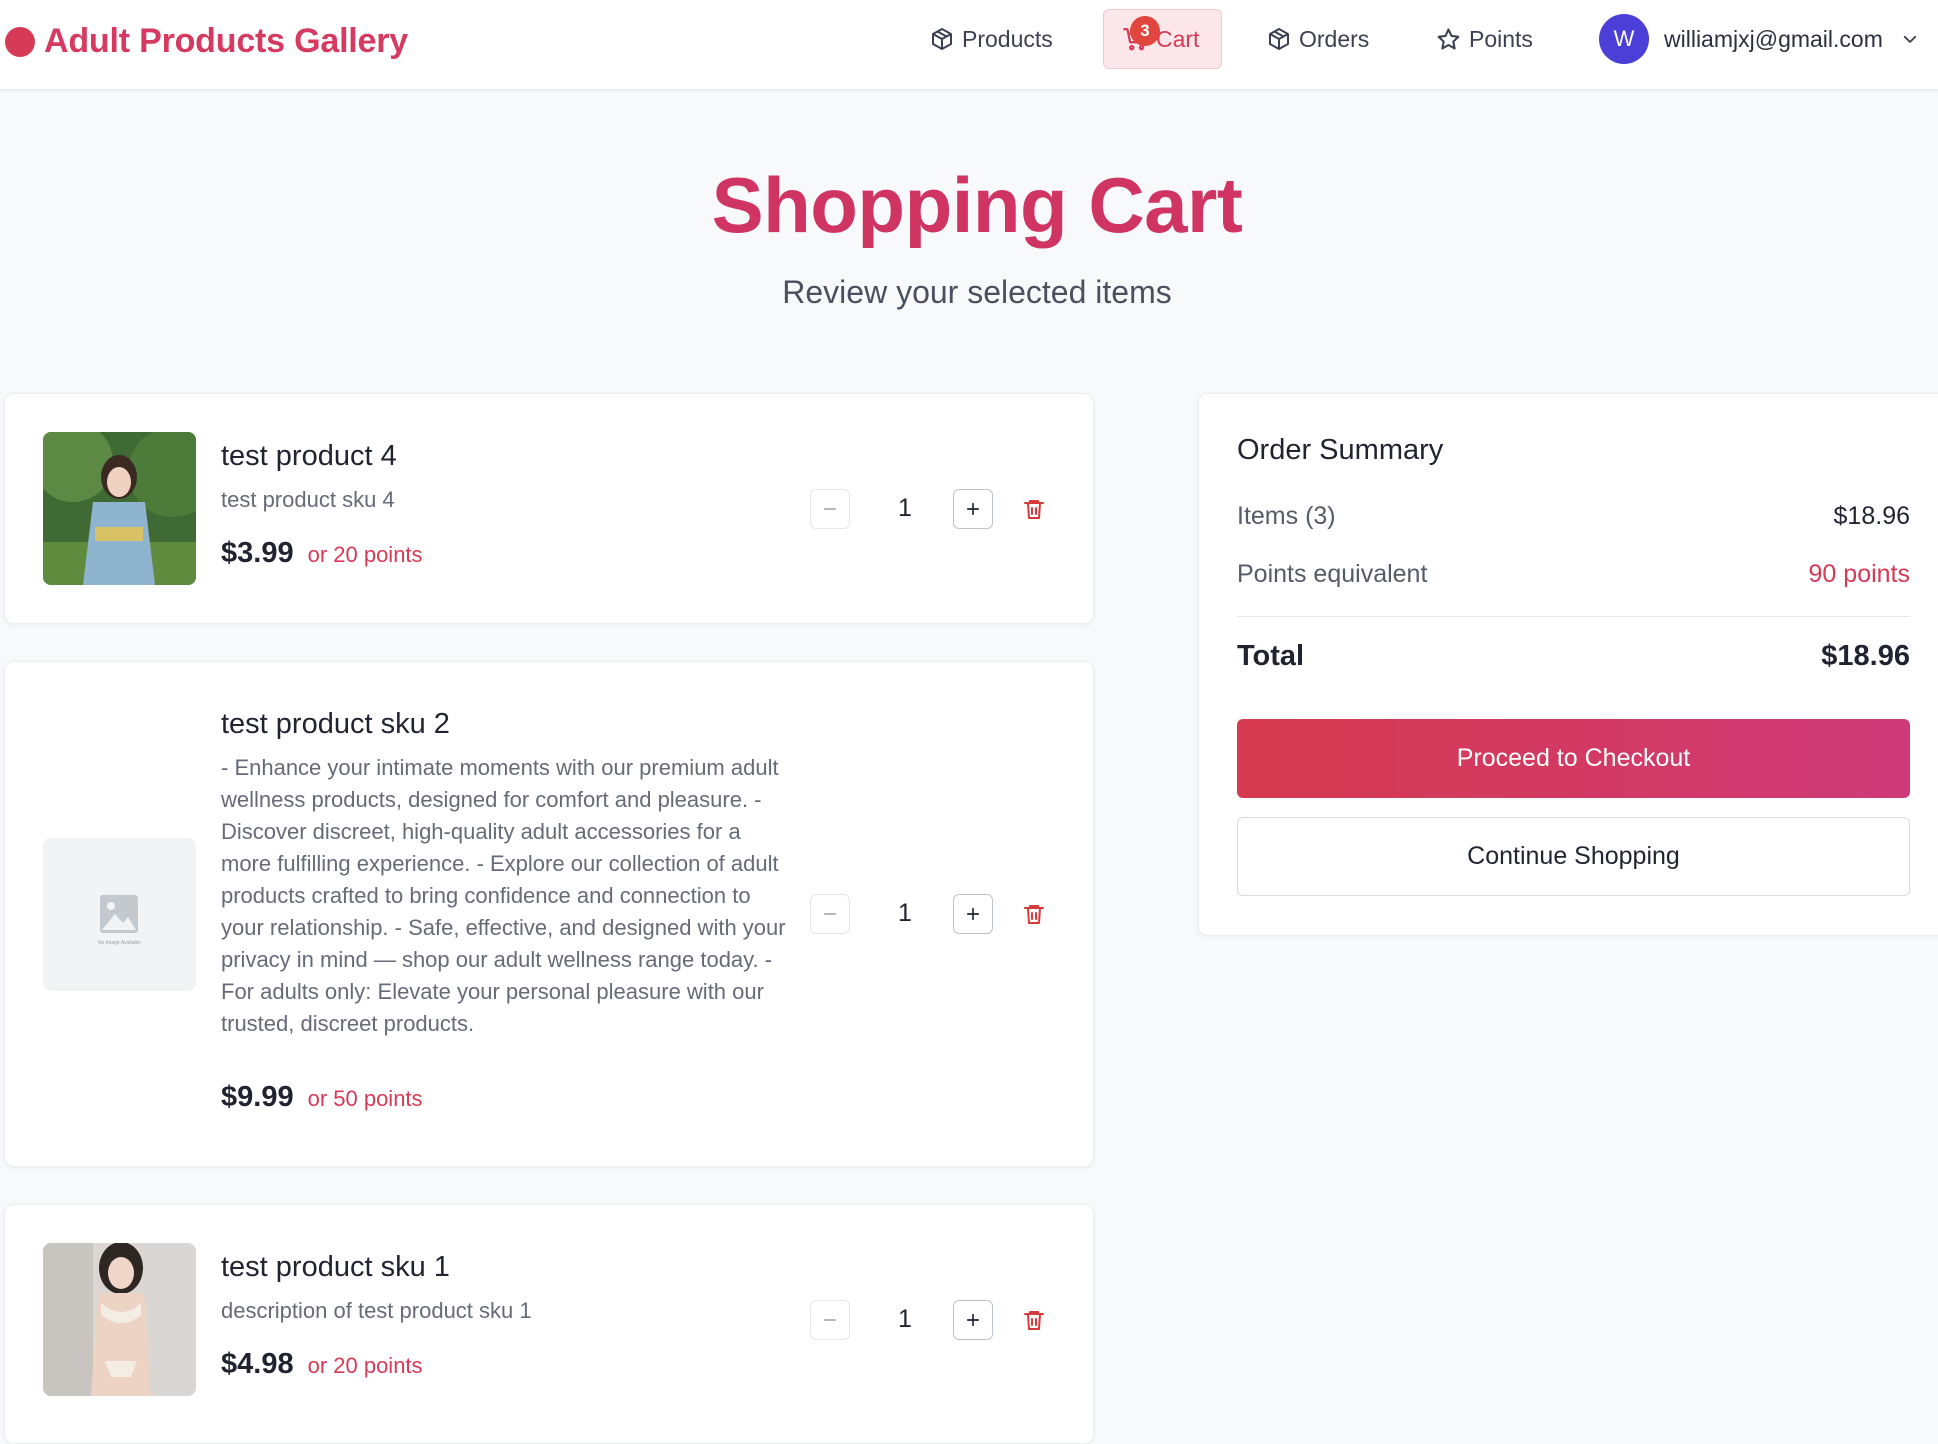 This screenshot has height=1444, width=1938. I want to click on product-price: $3.99 or 20 points, so click(322, 553).